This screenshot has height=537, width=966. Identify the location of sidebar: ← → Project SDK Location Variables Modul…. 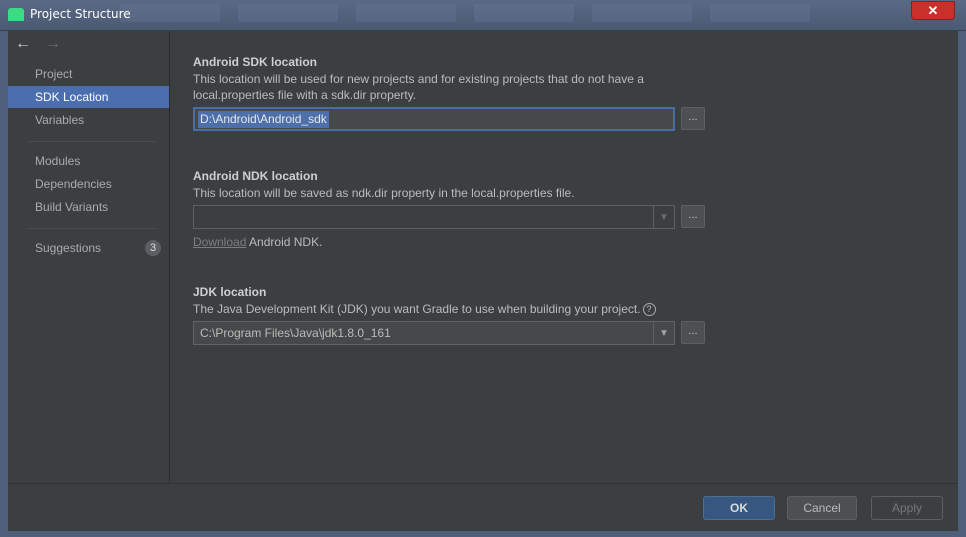
(89, 257).